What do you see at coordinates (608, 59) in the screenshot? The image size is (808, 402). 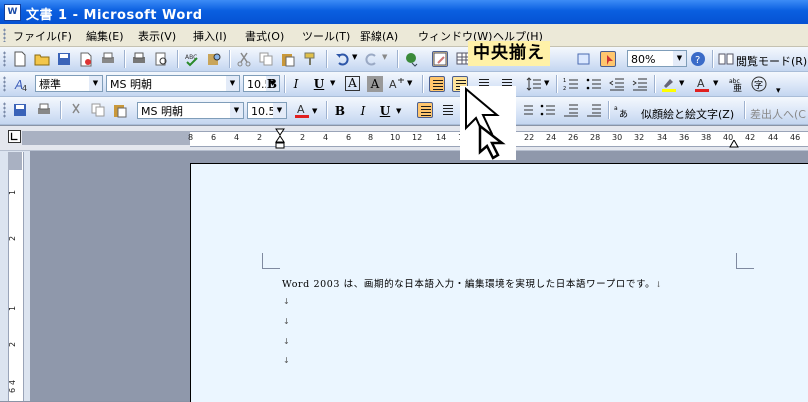 I see `paragraph-mark-icon` at bounding box center [608, 59].